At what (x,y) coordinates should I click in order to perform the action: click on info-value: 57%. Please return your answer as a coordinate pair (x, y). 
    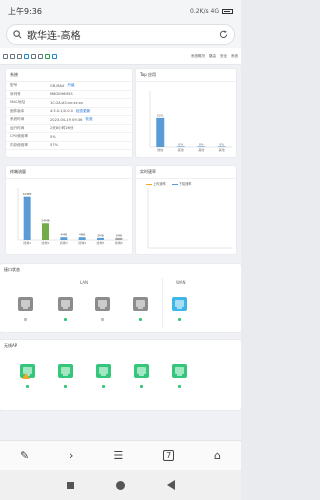
    Looking at the image, I should click on (54, 145).